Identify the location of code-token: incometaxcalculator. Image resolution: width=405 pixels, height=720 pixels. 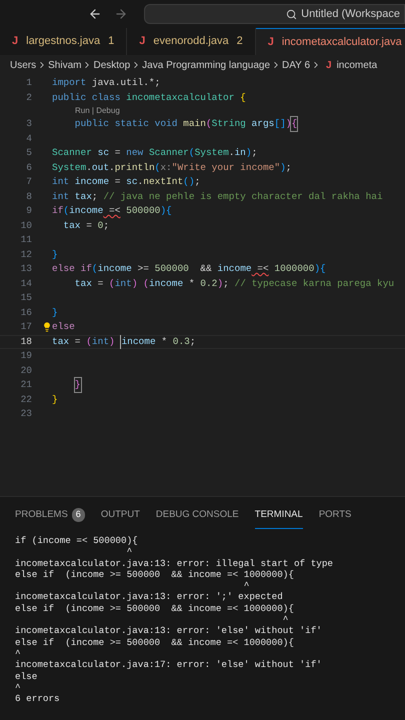
(180, 97).